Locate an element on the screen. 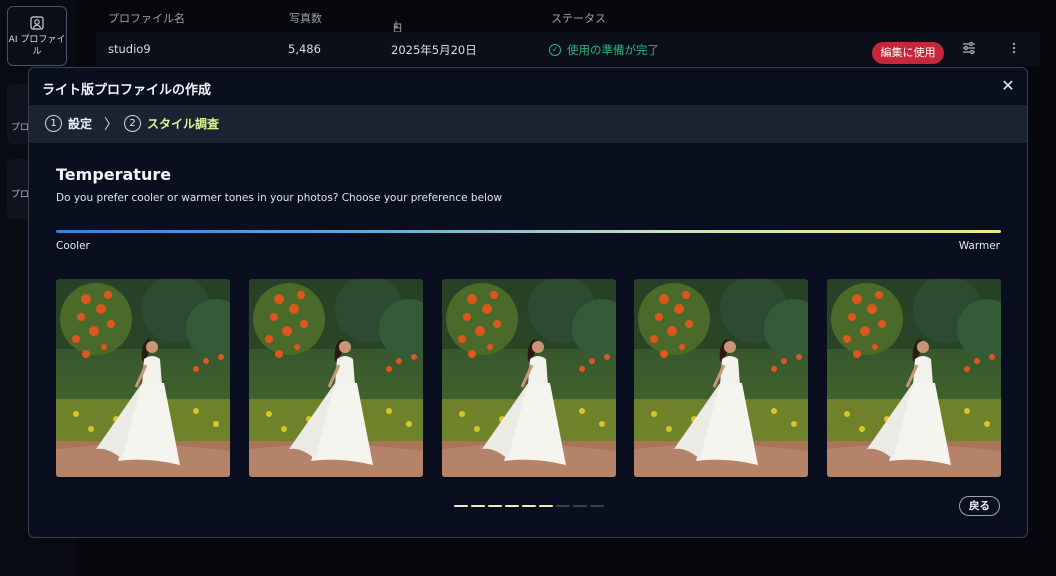 Image resolution: width=1056 pixels, height=576 pixels. check-circle-icon: ✓ is located at coordinates (555, 50).